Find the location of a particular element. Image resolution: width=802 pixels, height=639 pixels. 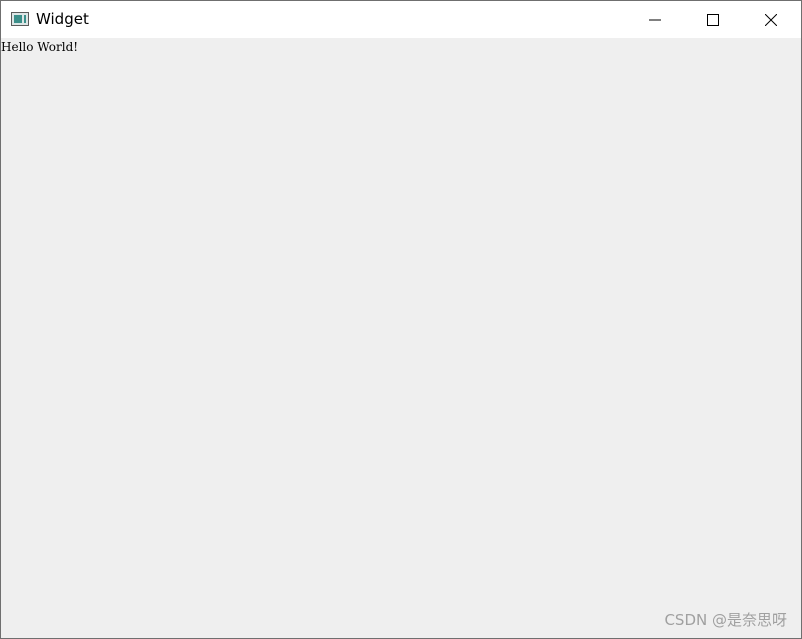

minimize-icon is located at coordinates (655, 20).